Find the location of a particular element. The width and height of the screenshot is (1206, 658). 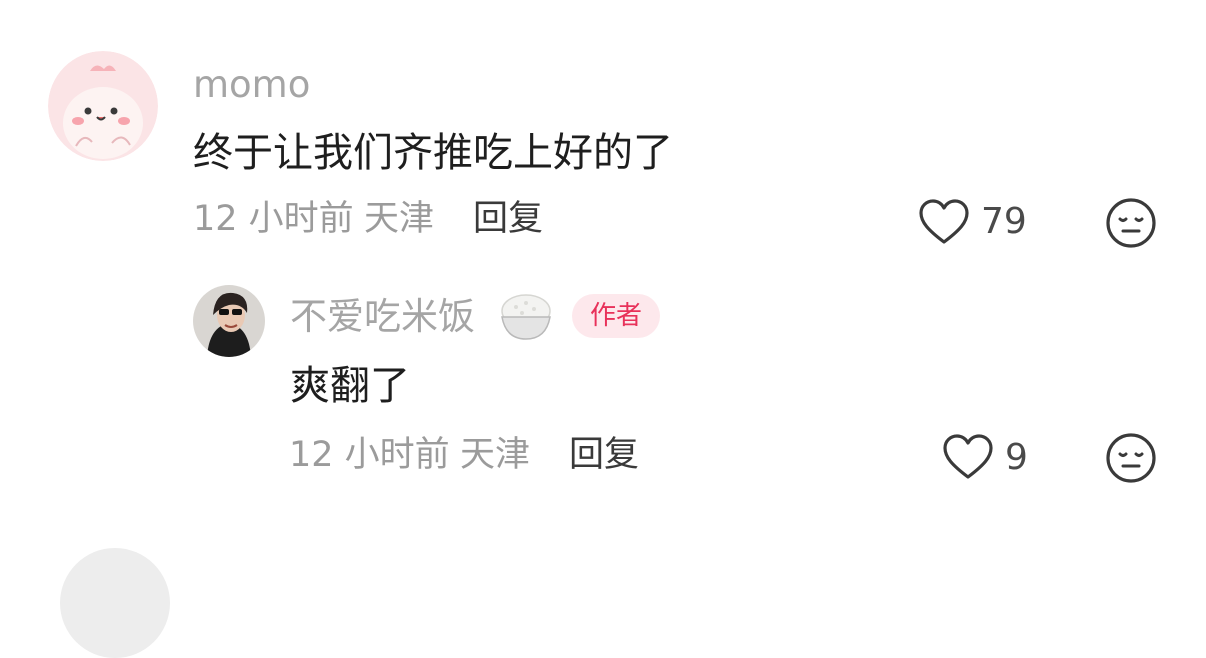

like-count: 9 is located at coordinates (1016, 457).